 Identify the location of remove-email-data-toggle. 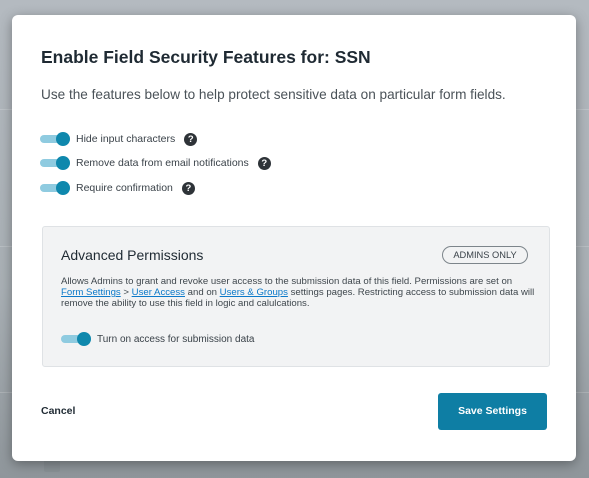
(55, 163).